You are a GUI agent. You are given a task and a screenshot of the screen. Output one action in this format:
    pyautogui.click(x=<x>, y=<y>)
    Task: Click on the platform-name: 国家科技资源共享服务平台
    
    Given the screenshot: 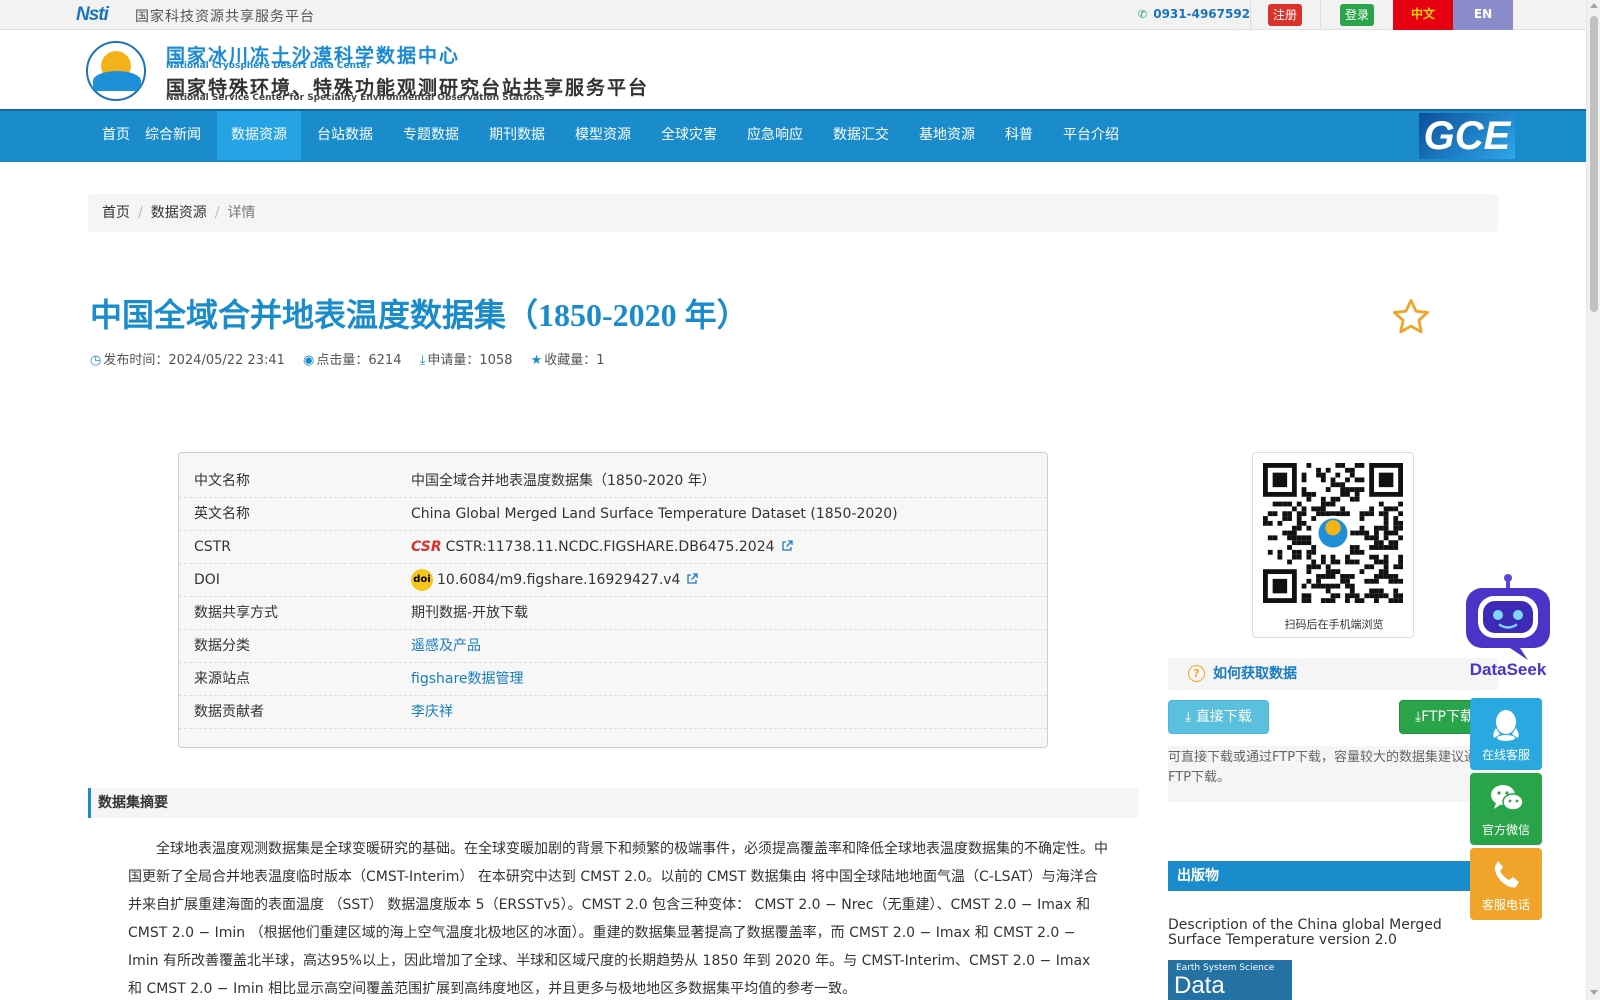 What is the action you would take?
    pyautogui.click(x=225, y=16)
    